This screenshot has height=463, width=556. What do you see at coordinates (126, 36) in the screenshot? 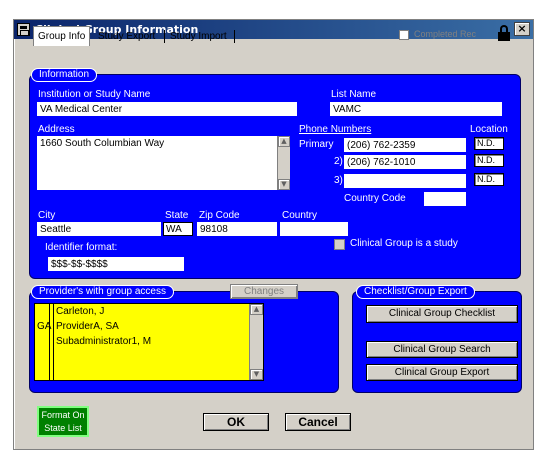
I see `tab-study-export: Study Export` at bounding box center [126, 36].